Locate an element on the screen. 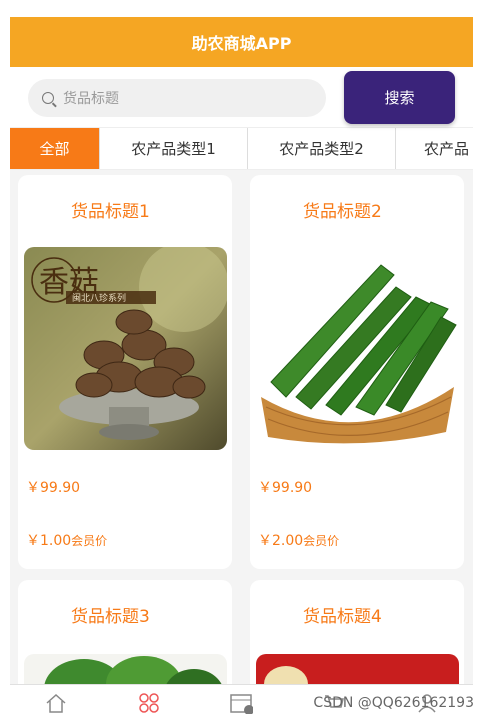  product-image-mushrooms: 香菇 闽北八珍系列 is located at coordinates (125, 348).